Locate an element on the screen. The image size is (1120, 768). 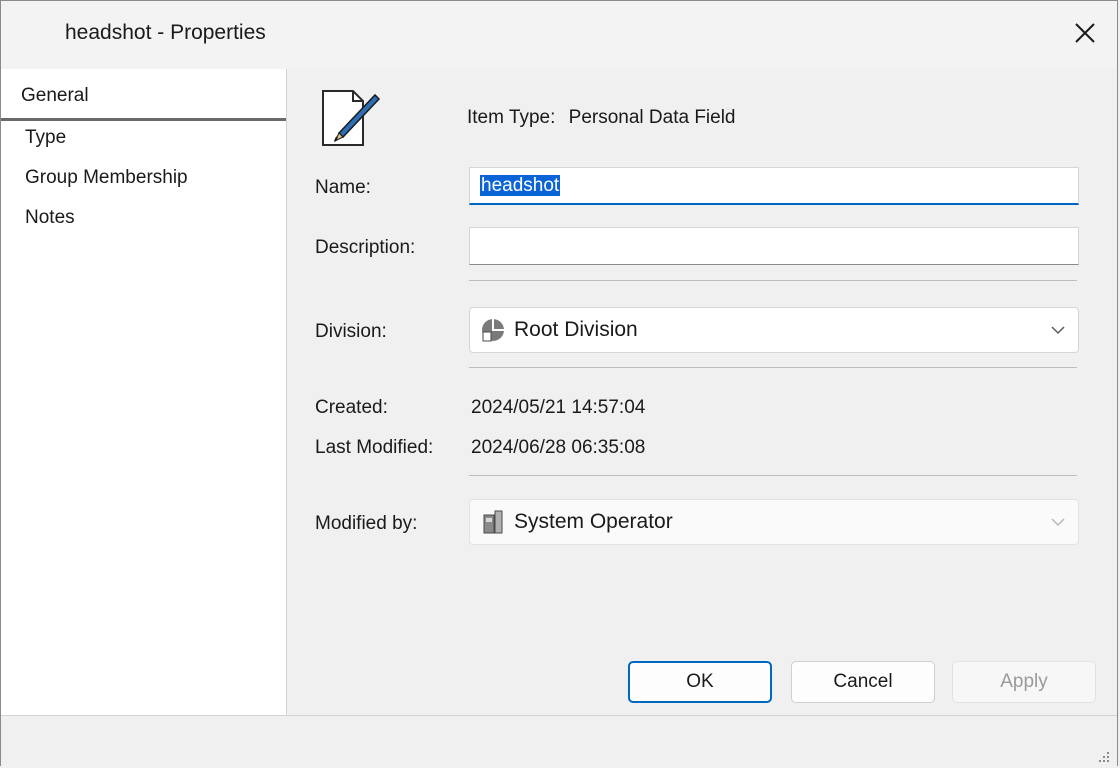
item-type: Item Type: Personal Data Field is located at coordinates (601, 118).